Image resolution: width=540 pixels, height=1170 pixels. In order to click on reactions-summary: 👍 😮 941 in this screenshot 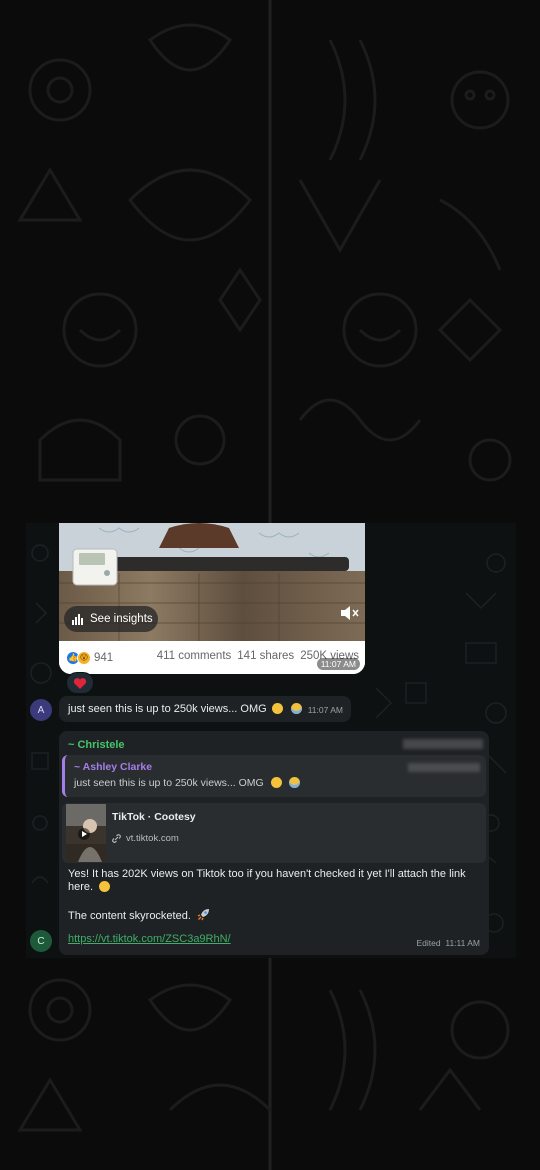, I will do `click(90, 657)`.